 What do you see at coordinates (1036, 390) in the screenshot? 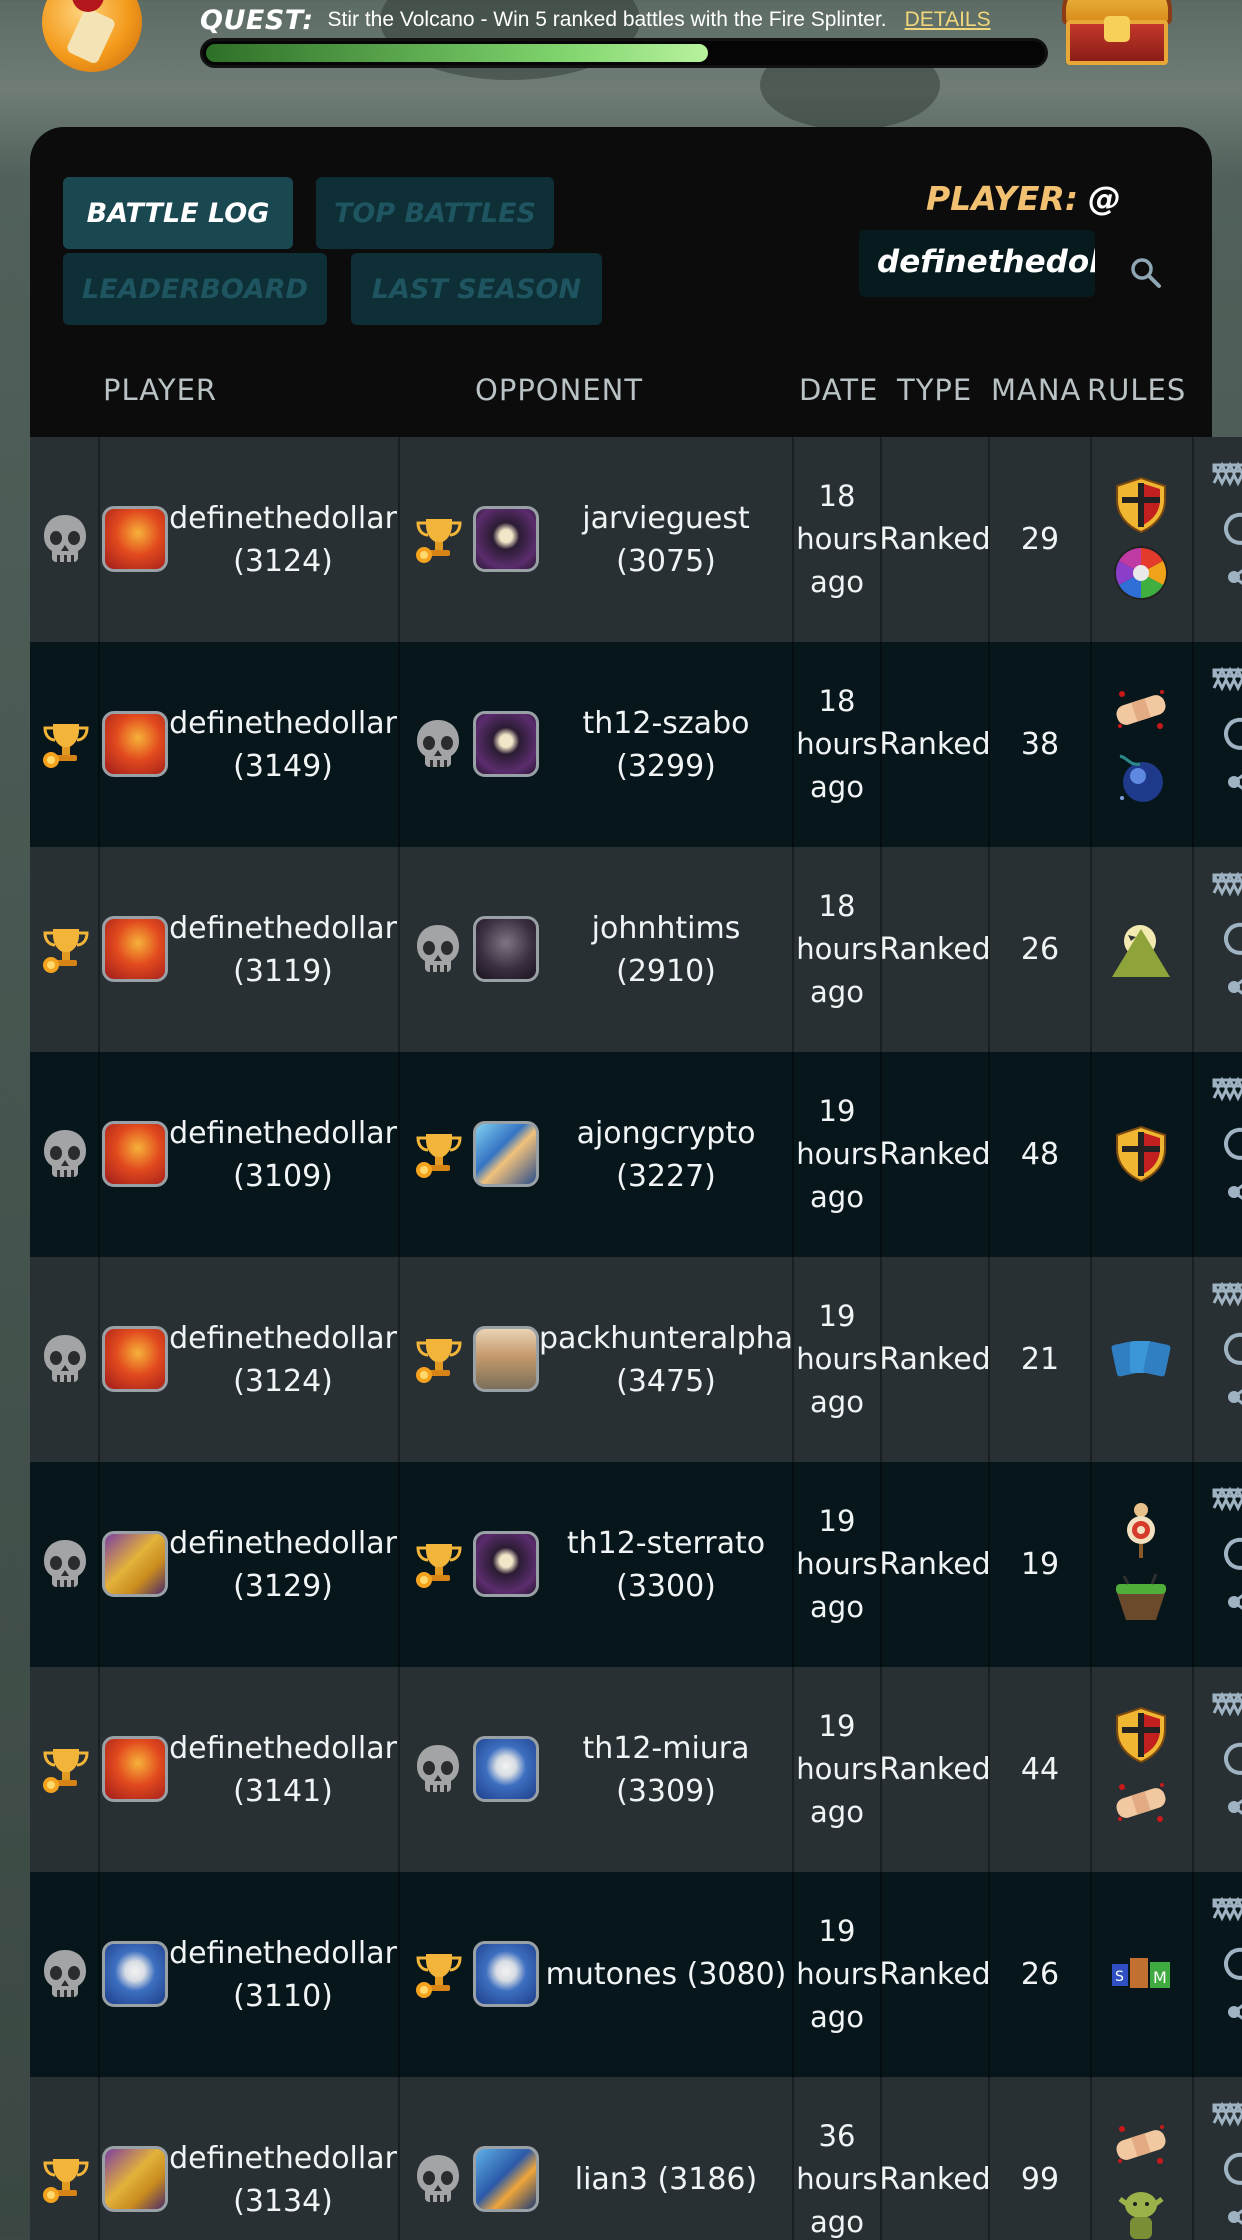
I see `column-header-mana: MANA` at bounding box center [1036, 390].